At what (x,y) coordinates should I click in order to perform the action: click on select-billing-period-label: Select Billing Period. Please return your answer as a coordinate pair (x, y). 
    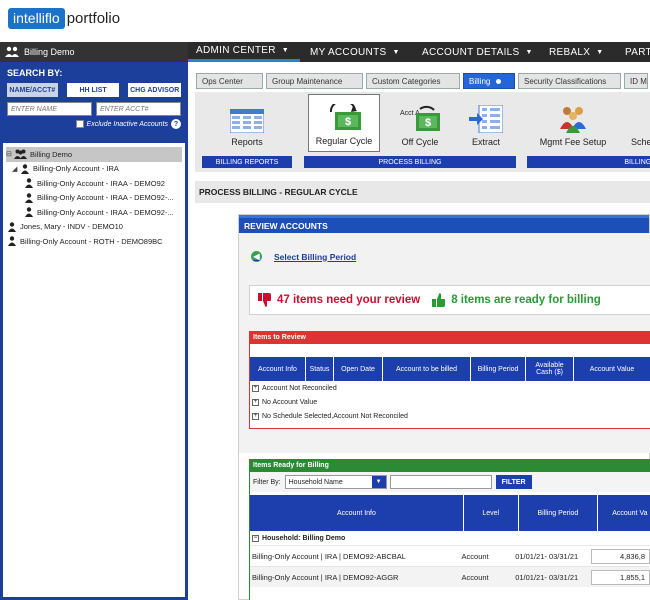
    Looking at the image, I should click on (315, 256).